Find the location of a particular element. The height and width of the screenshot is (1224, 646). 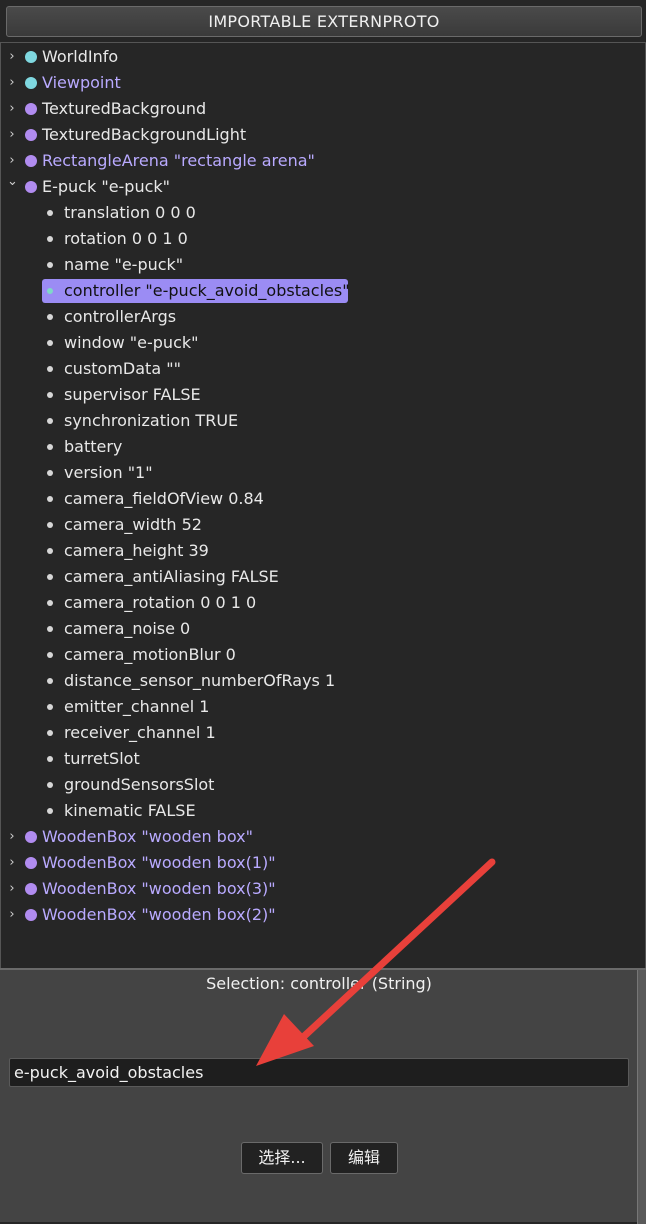

panel-scrollbar is located at coordinates (641, 1097).